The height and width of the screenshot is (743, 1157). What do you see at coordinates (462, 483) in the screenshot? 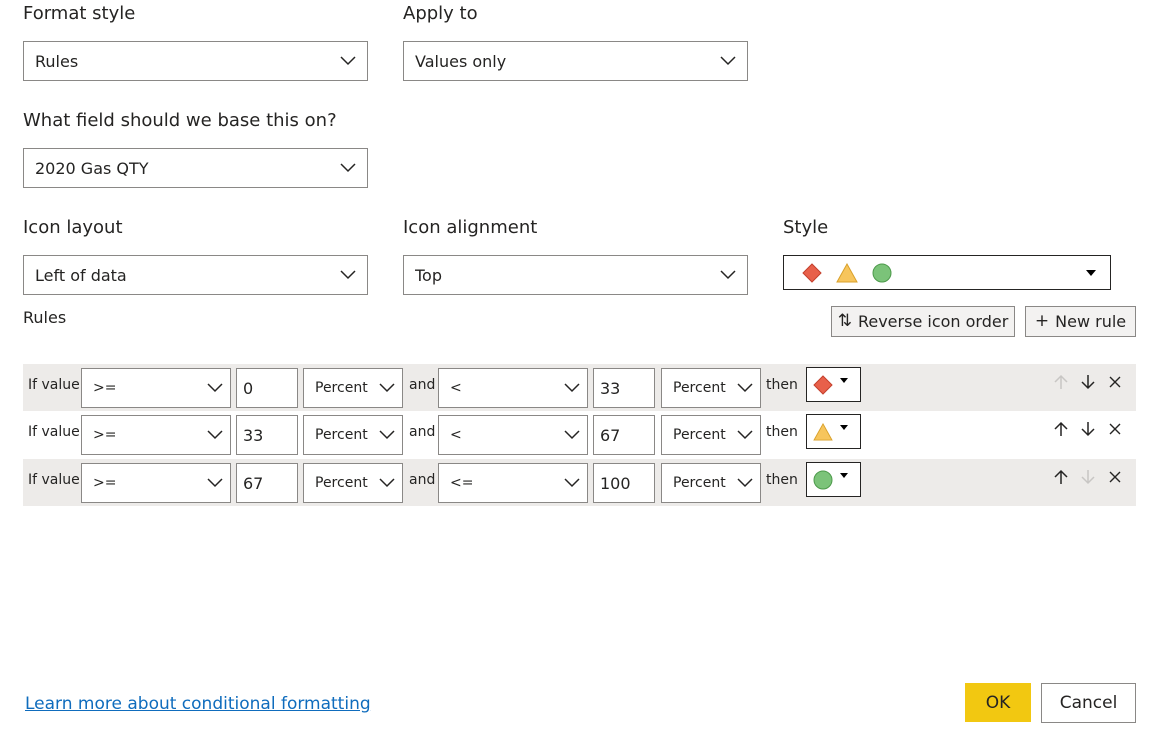
I see `operator2-value: <=` at bounding box center [462, 483].